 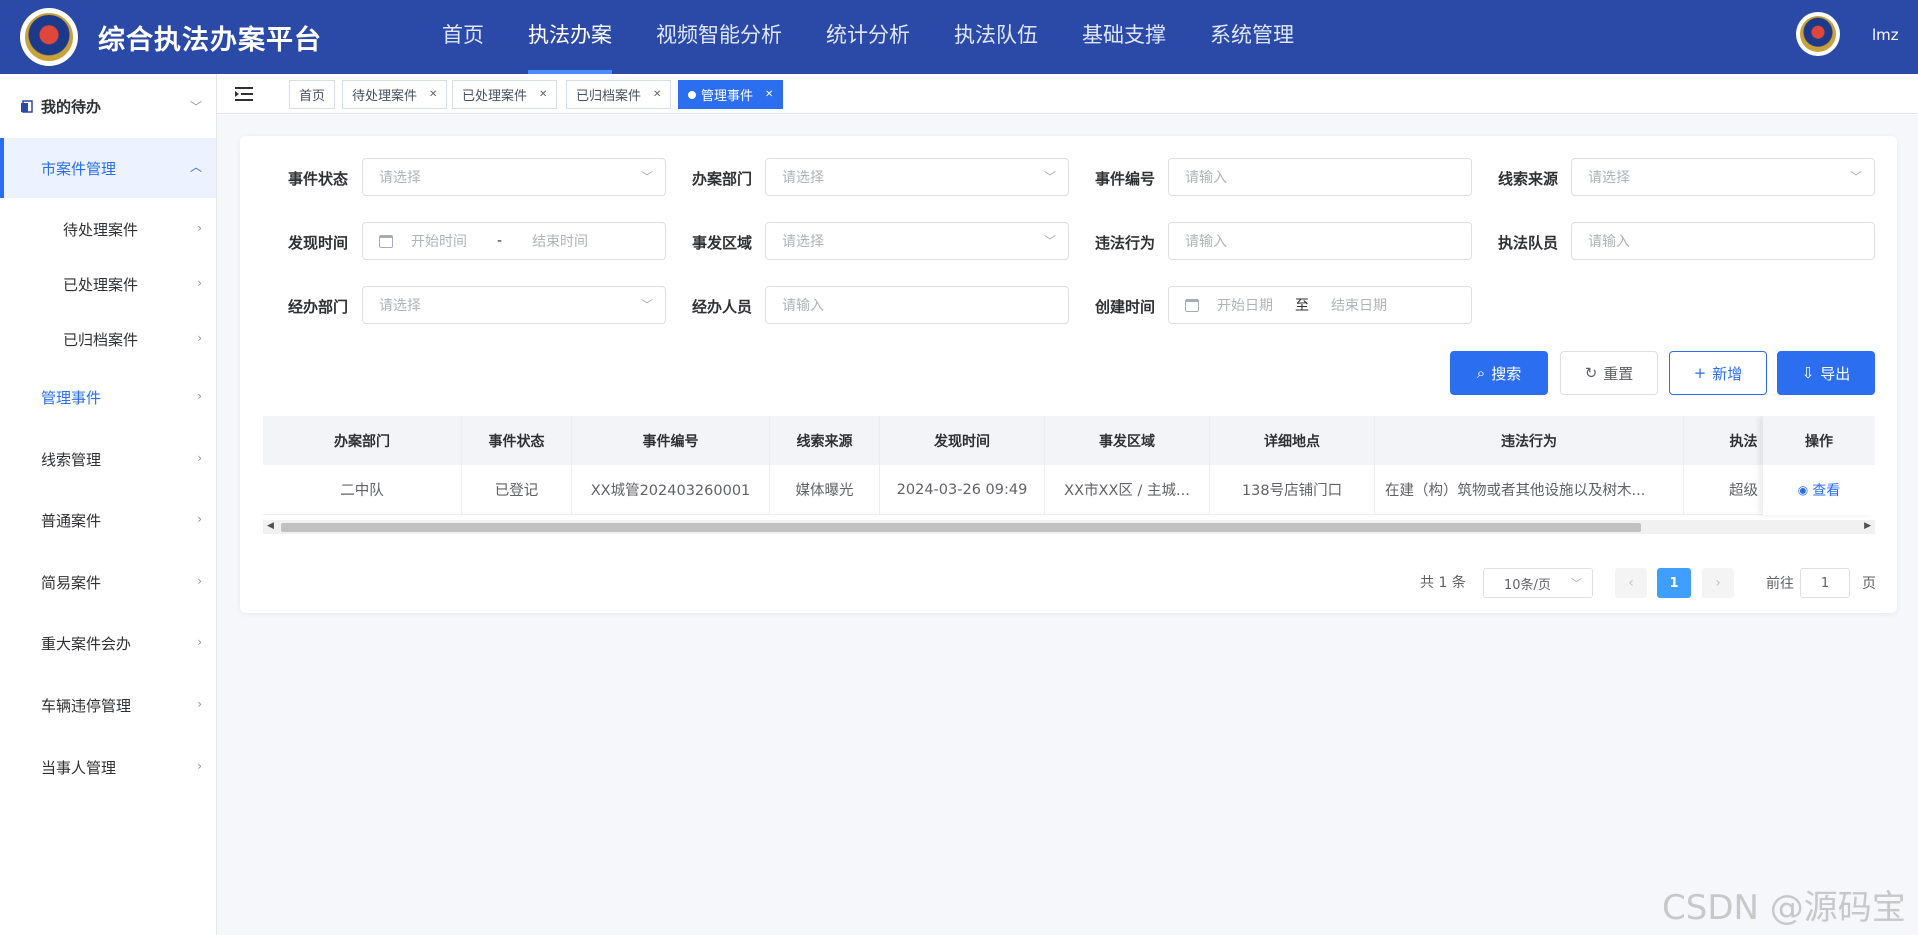 What do you see at coordinates (692, 94) in the screenshot?
I see `active-dot-icon` at bounding box center [692, 94].